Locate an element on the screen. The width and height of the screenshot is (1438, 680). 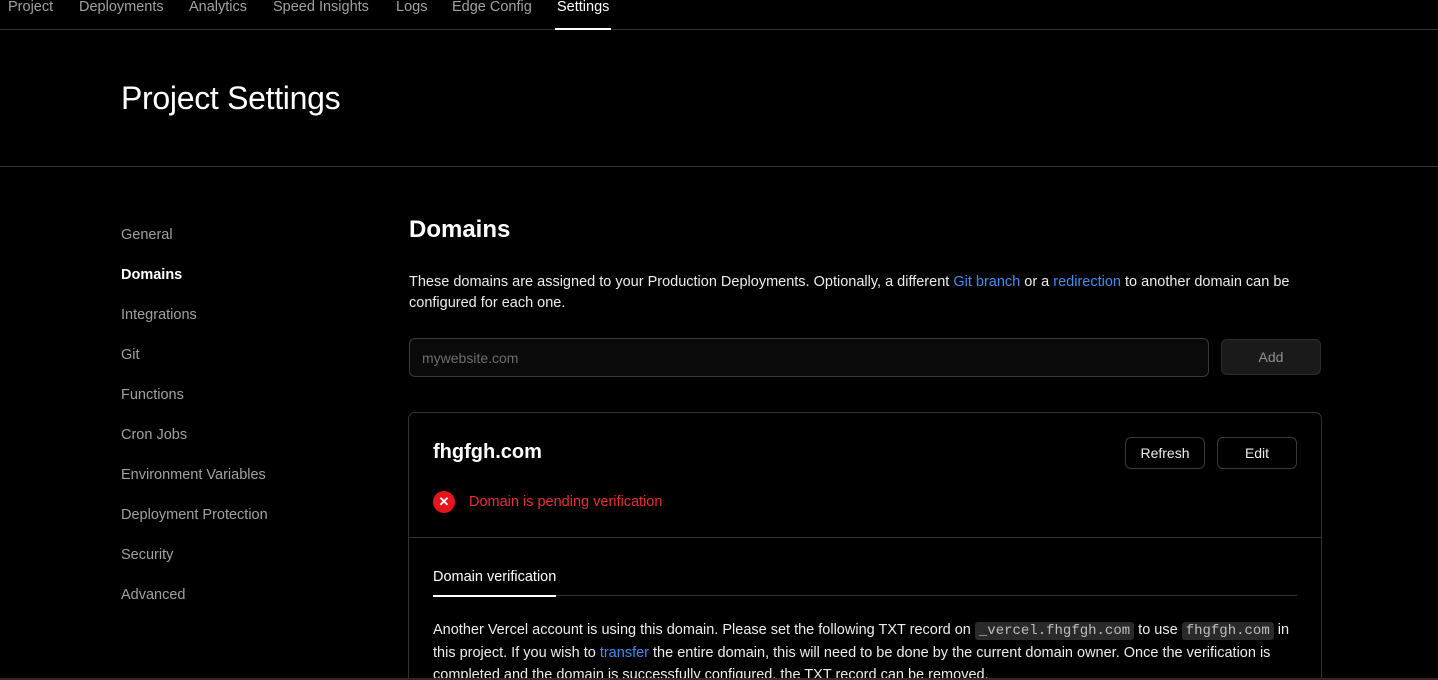
instructions-text: to use is located at coordinates (1158, 630).